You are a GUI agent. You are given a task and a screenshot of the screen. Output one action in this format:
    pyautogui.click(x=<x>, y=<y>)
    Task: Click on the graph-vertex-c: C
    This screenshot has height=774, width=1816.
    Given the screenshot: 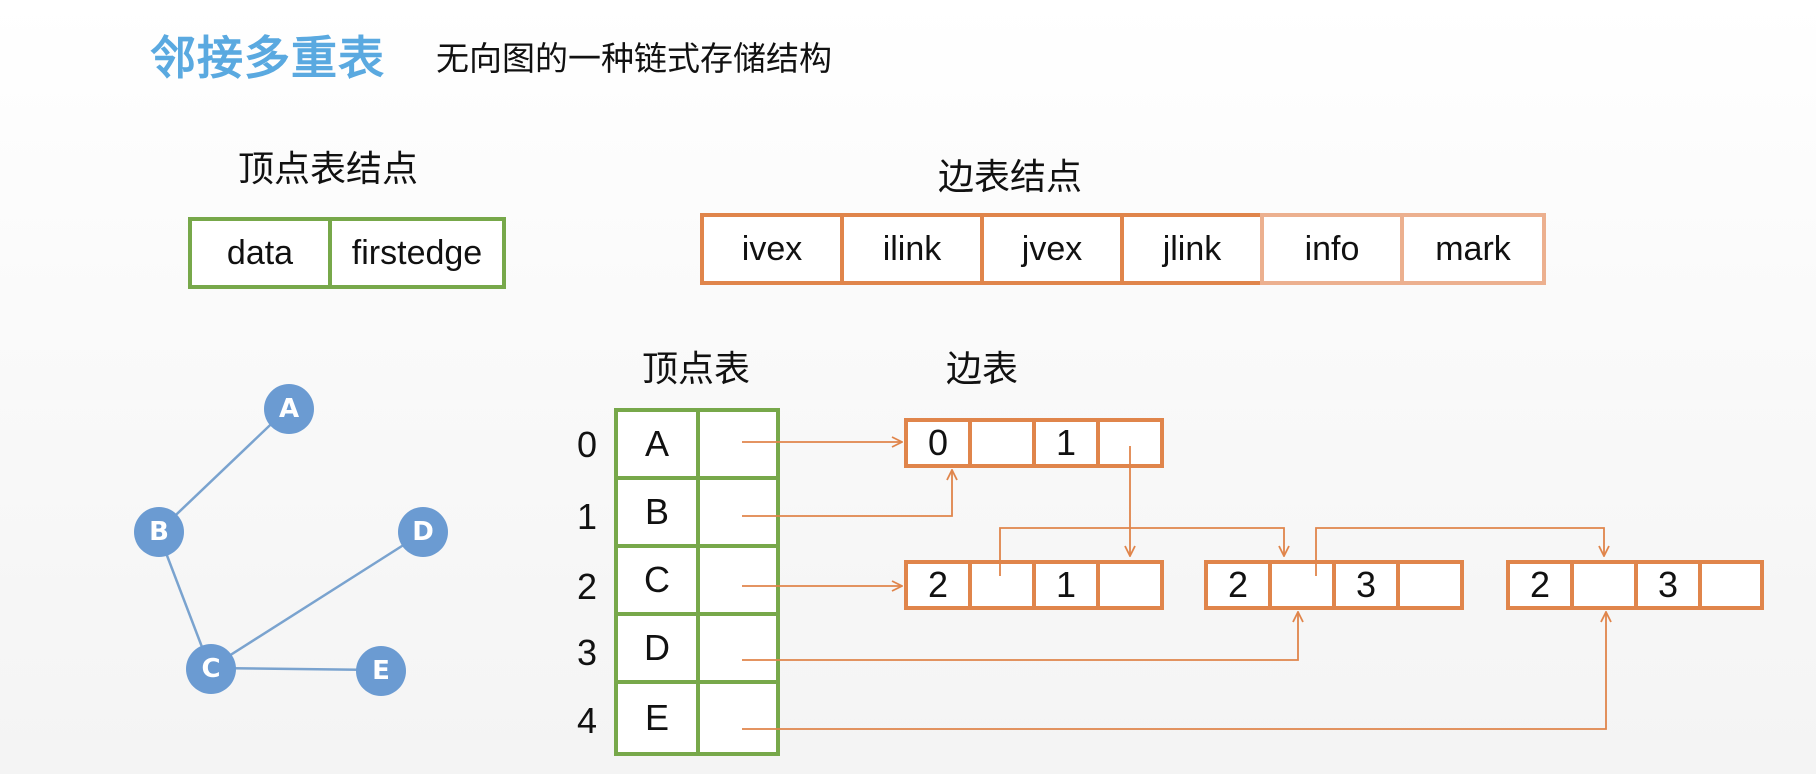 What is the action you would take?
    pyautogui.click(x=211, y=669)
    